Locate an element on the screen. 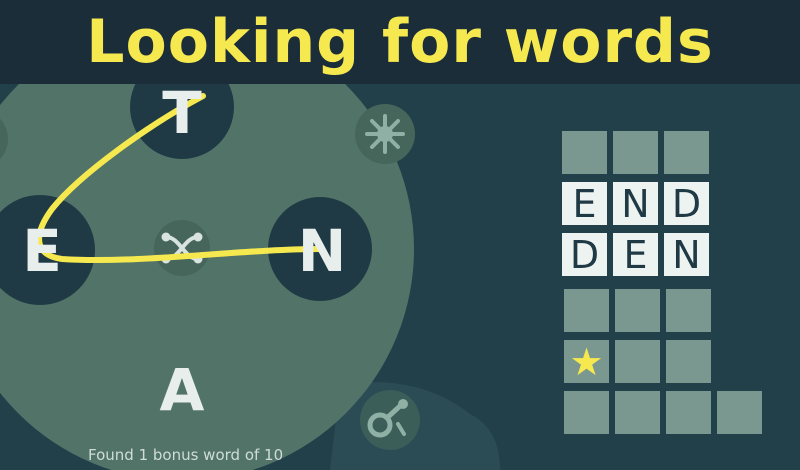 The height and width of the screenshot is (470, 800). bonus-word-counter: Found 1 bonus word of 10 is located at coordinates (186, 455).